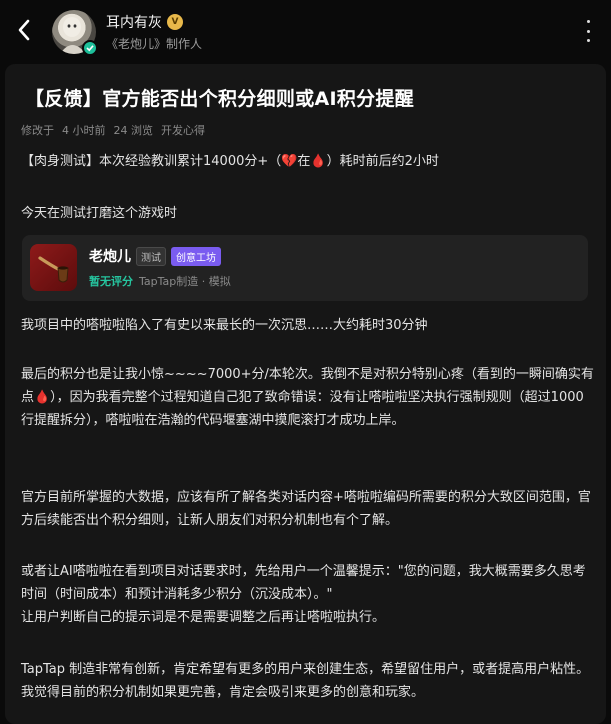 This screenshot has height=724, width=611. What do you see at coordinates (75, 33) in the screenshot?
I see `author-avatar` at bounding box center [75, 33].